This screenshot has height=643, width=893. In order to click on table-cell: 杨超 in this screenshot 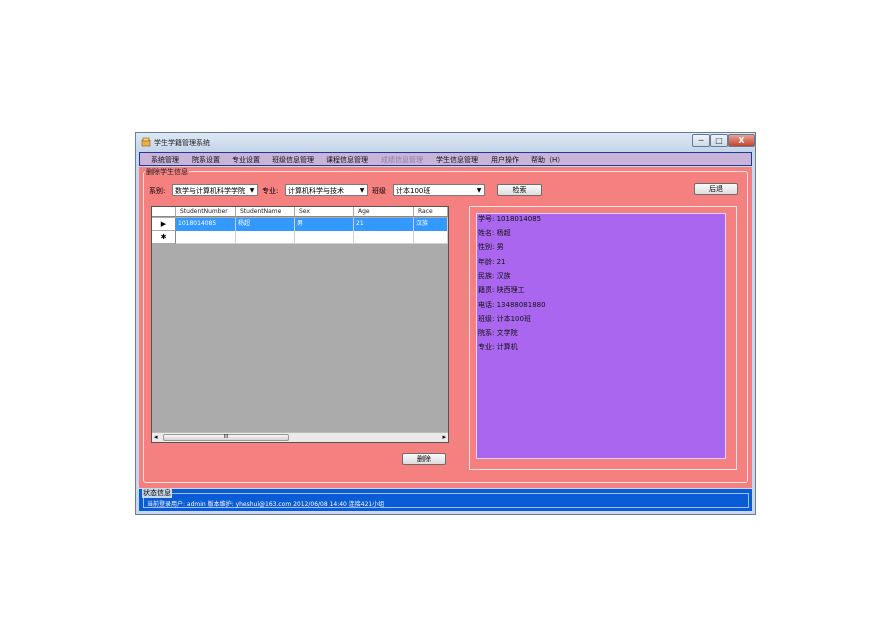, I will do `click(265, 224)`.